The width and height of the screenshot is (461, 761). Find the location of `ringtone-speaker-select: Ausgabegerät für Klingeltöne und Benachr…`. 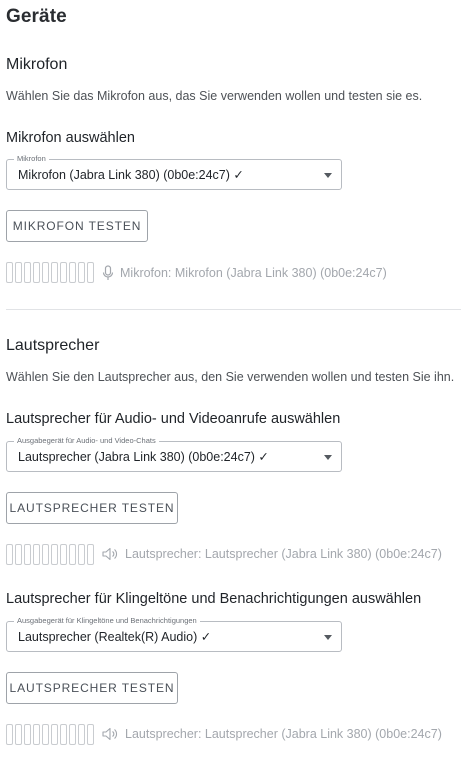

ringtone-speaker-select: Ausgabegerät für Klingeltöne und Benachr… is located at coordinates (174, 634).